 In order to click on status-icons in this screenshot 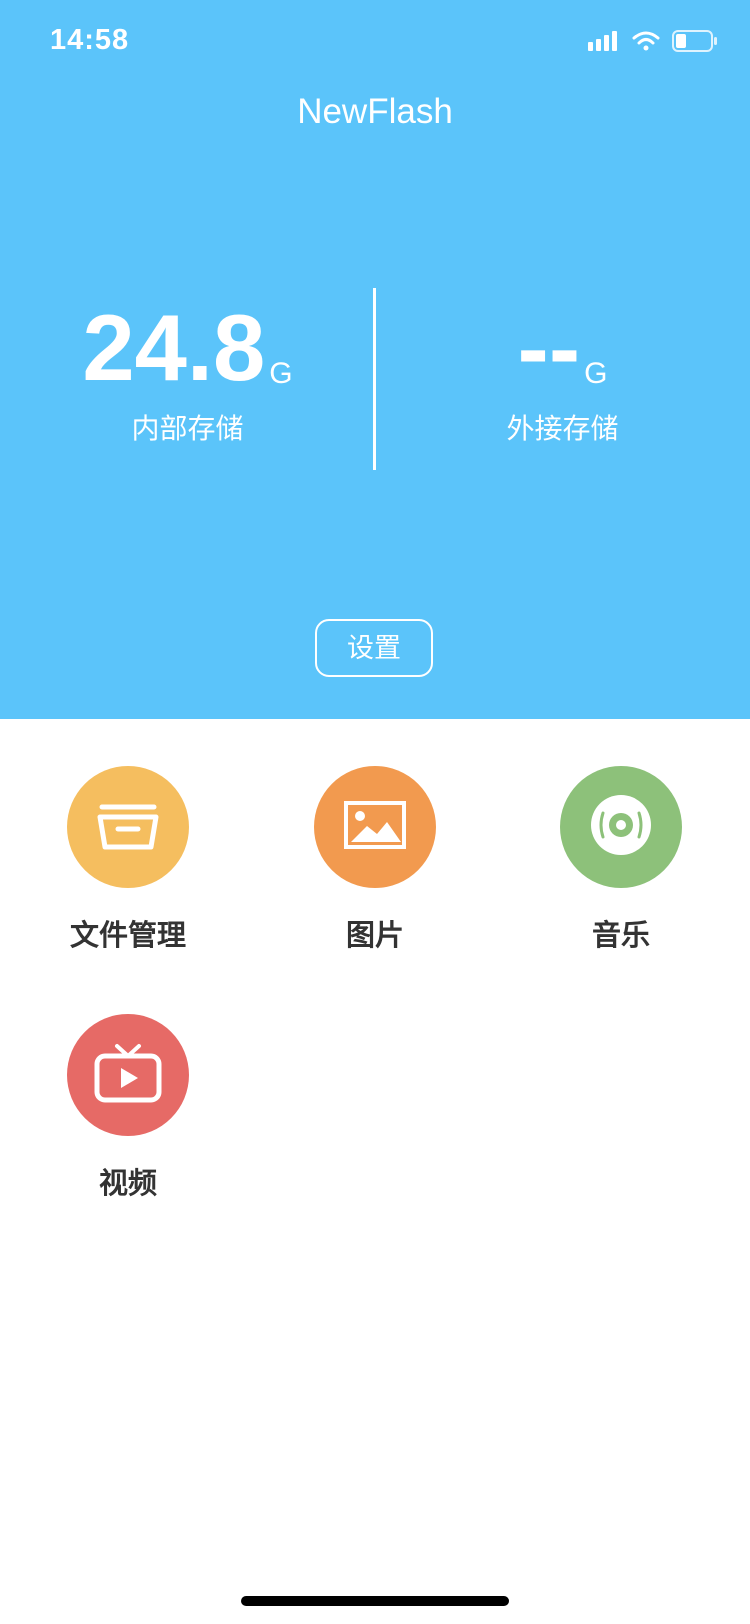, I will do `click(653, 43)`.